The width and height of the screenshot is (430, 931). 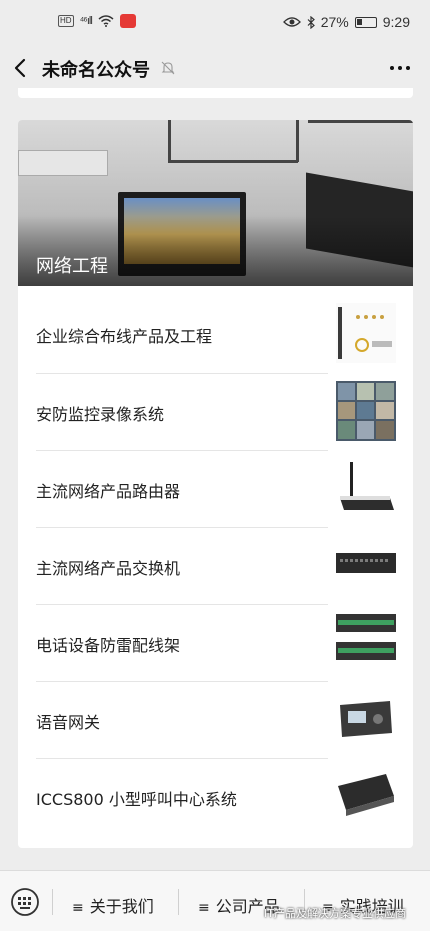 I want to click on list-item: 语音网关, so click(x=216, y=719).